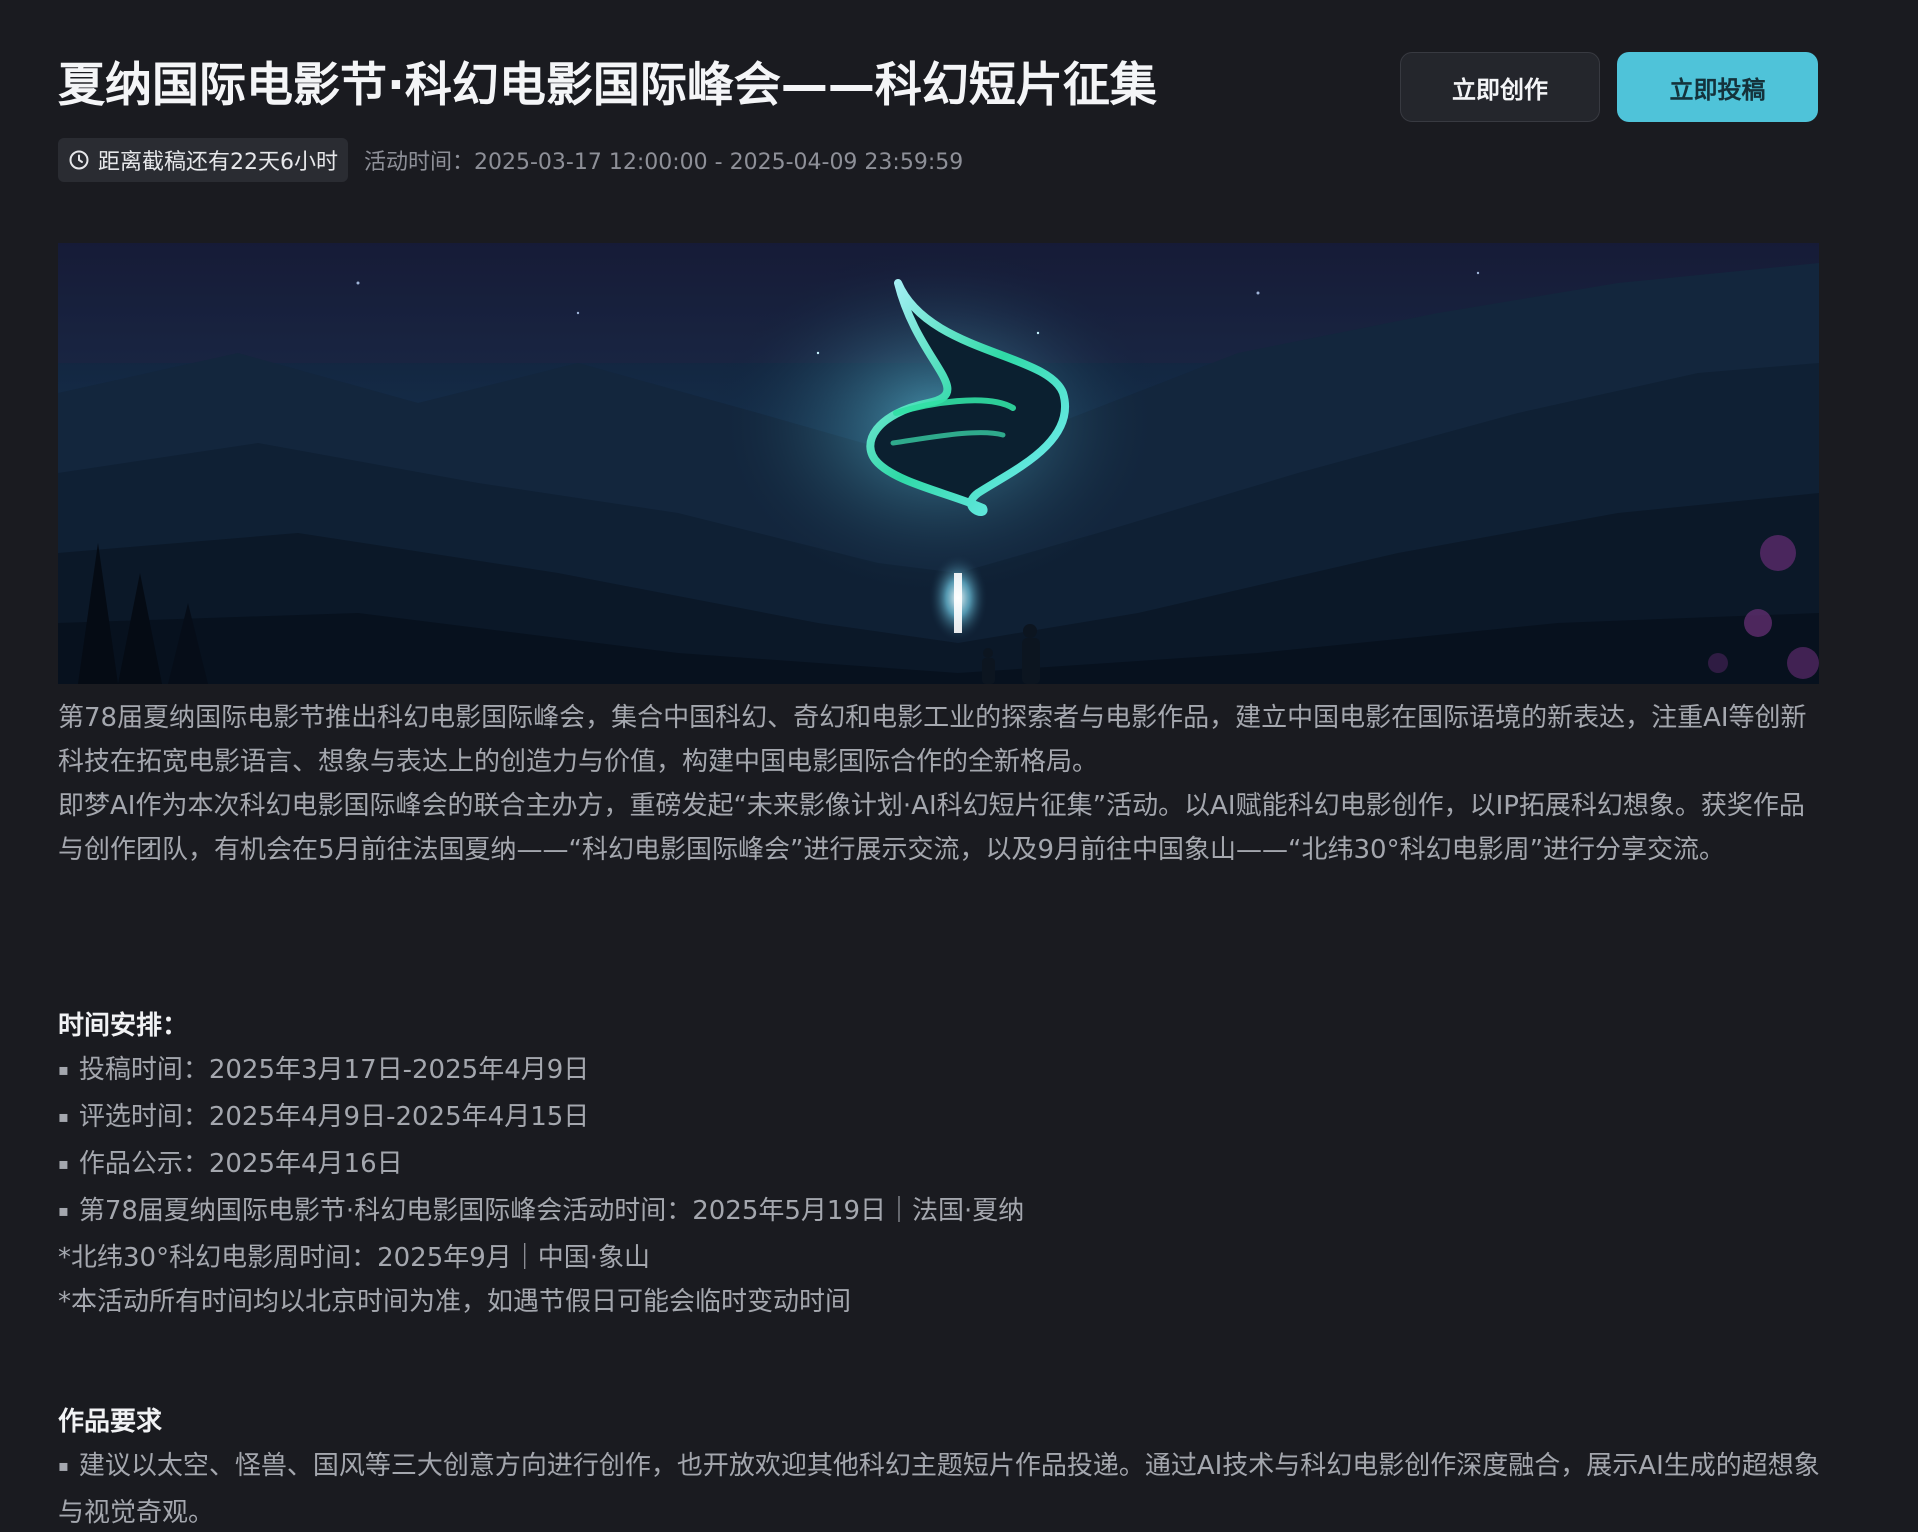 Image resolution: width=1918 pixels, height=1532 pixels. I want to click on list-item: 评选时间：2025年4月9日-2025年4月15日, so click(943, 1118).